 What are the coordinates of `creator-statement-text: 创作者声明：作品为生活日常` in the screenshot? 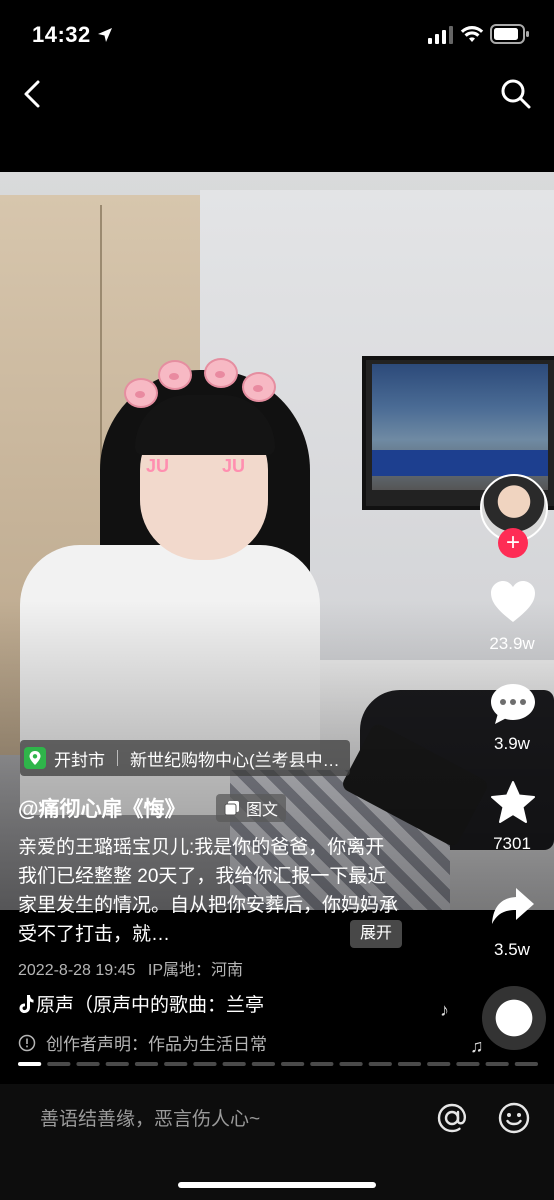 It's located at (156, 1044).